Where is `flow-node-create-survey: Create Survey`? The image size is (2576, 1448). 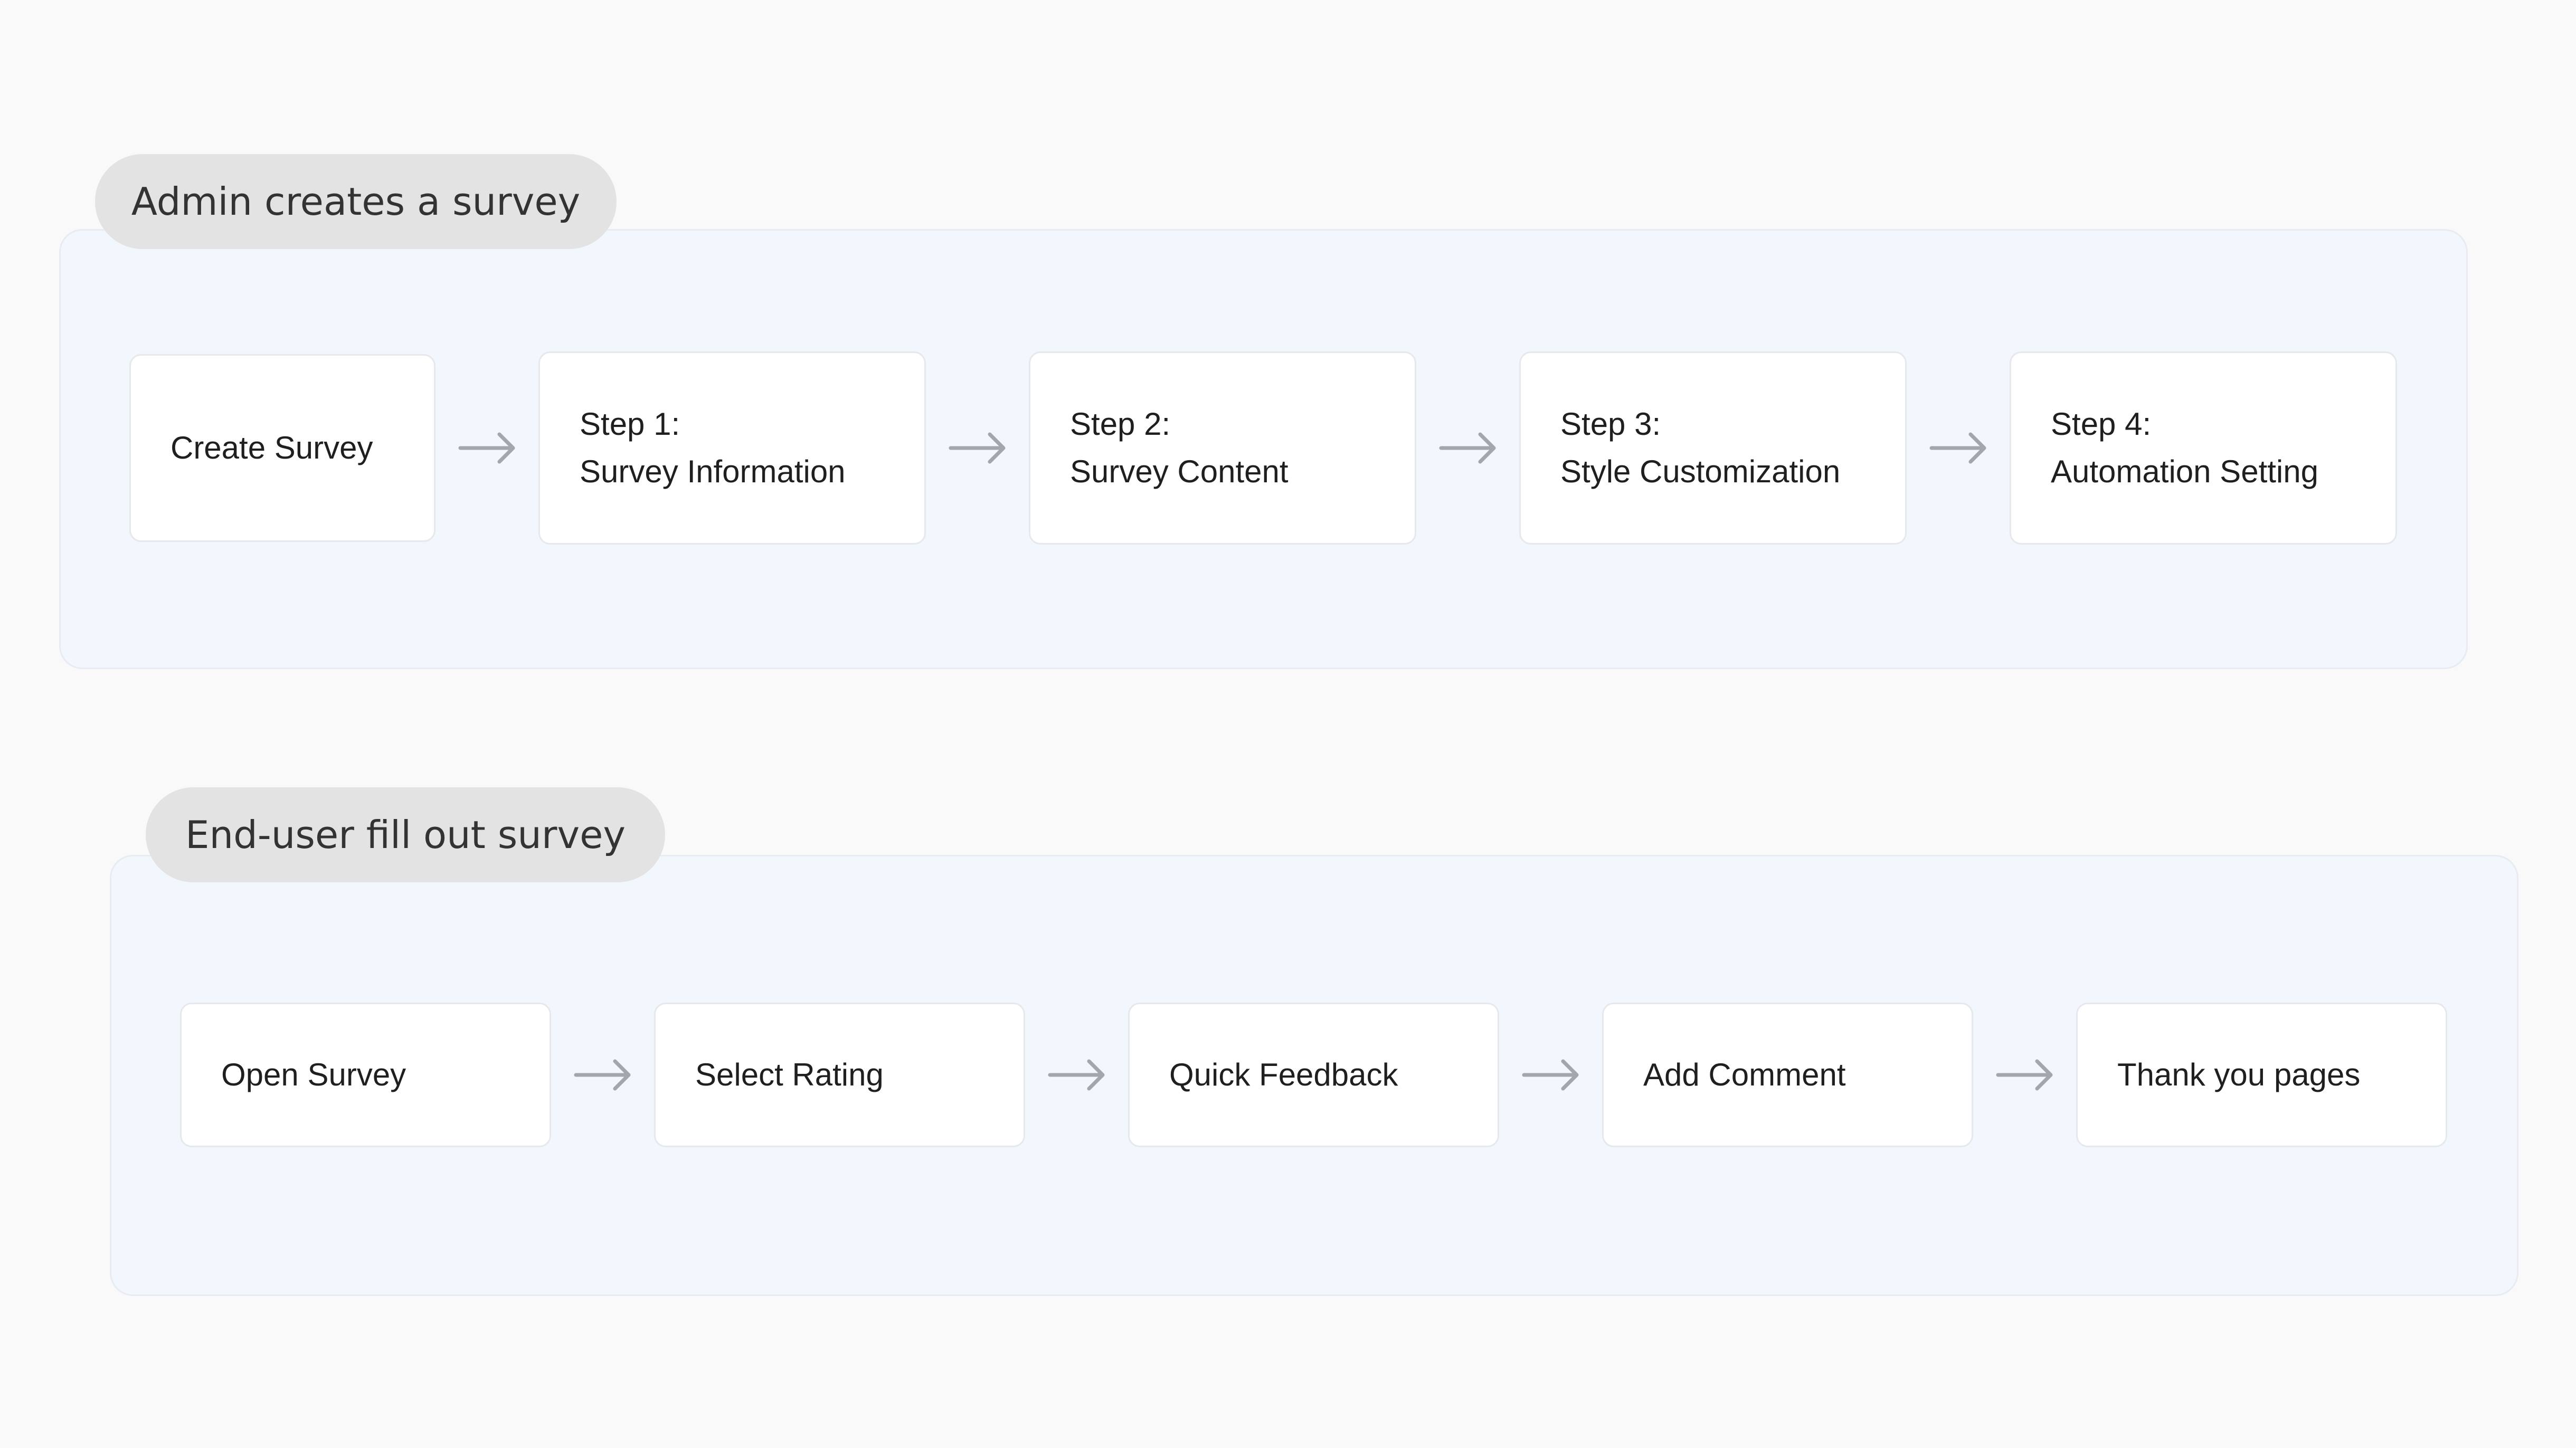 flow-node-create-survey: Create Survey is located at coordinates (282, 448).